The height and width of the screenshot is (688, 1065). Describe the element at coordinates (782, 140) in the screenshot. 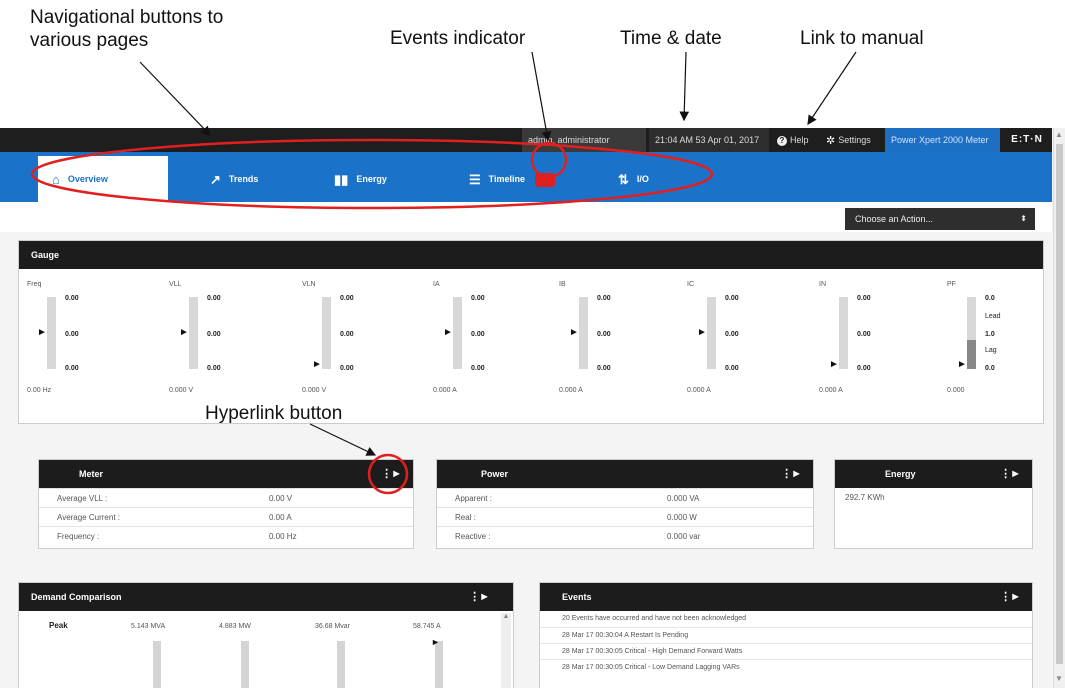

I see `help-icon: ?` at that location.